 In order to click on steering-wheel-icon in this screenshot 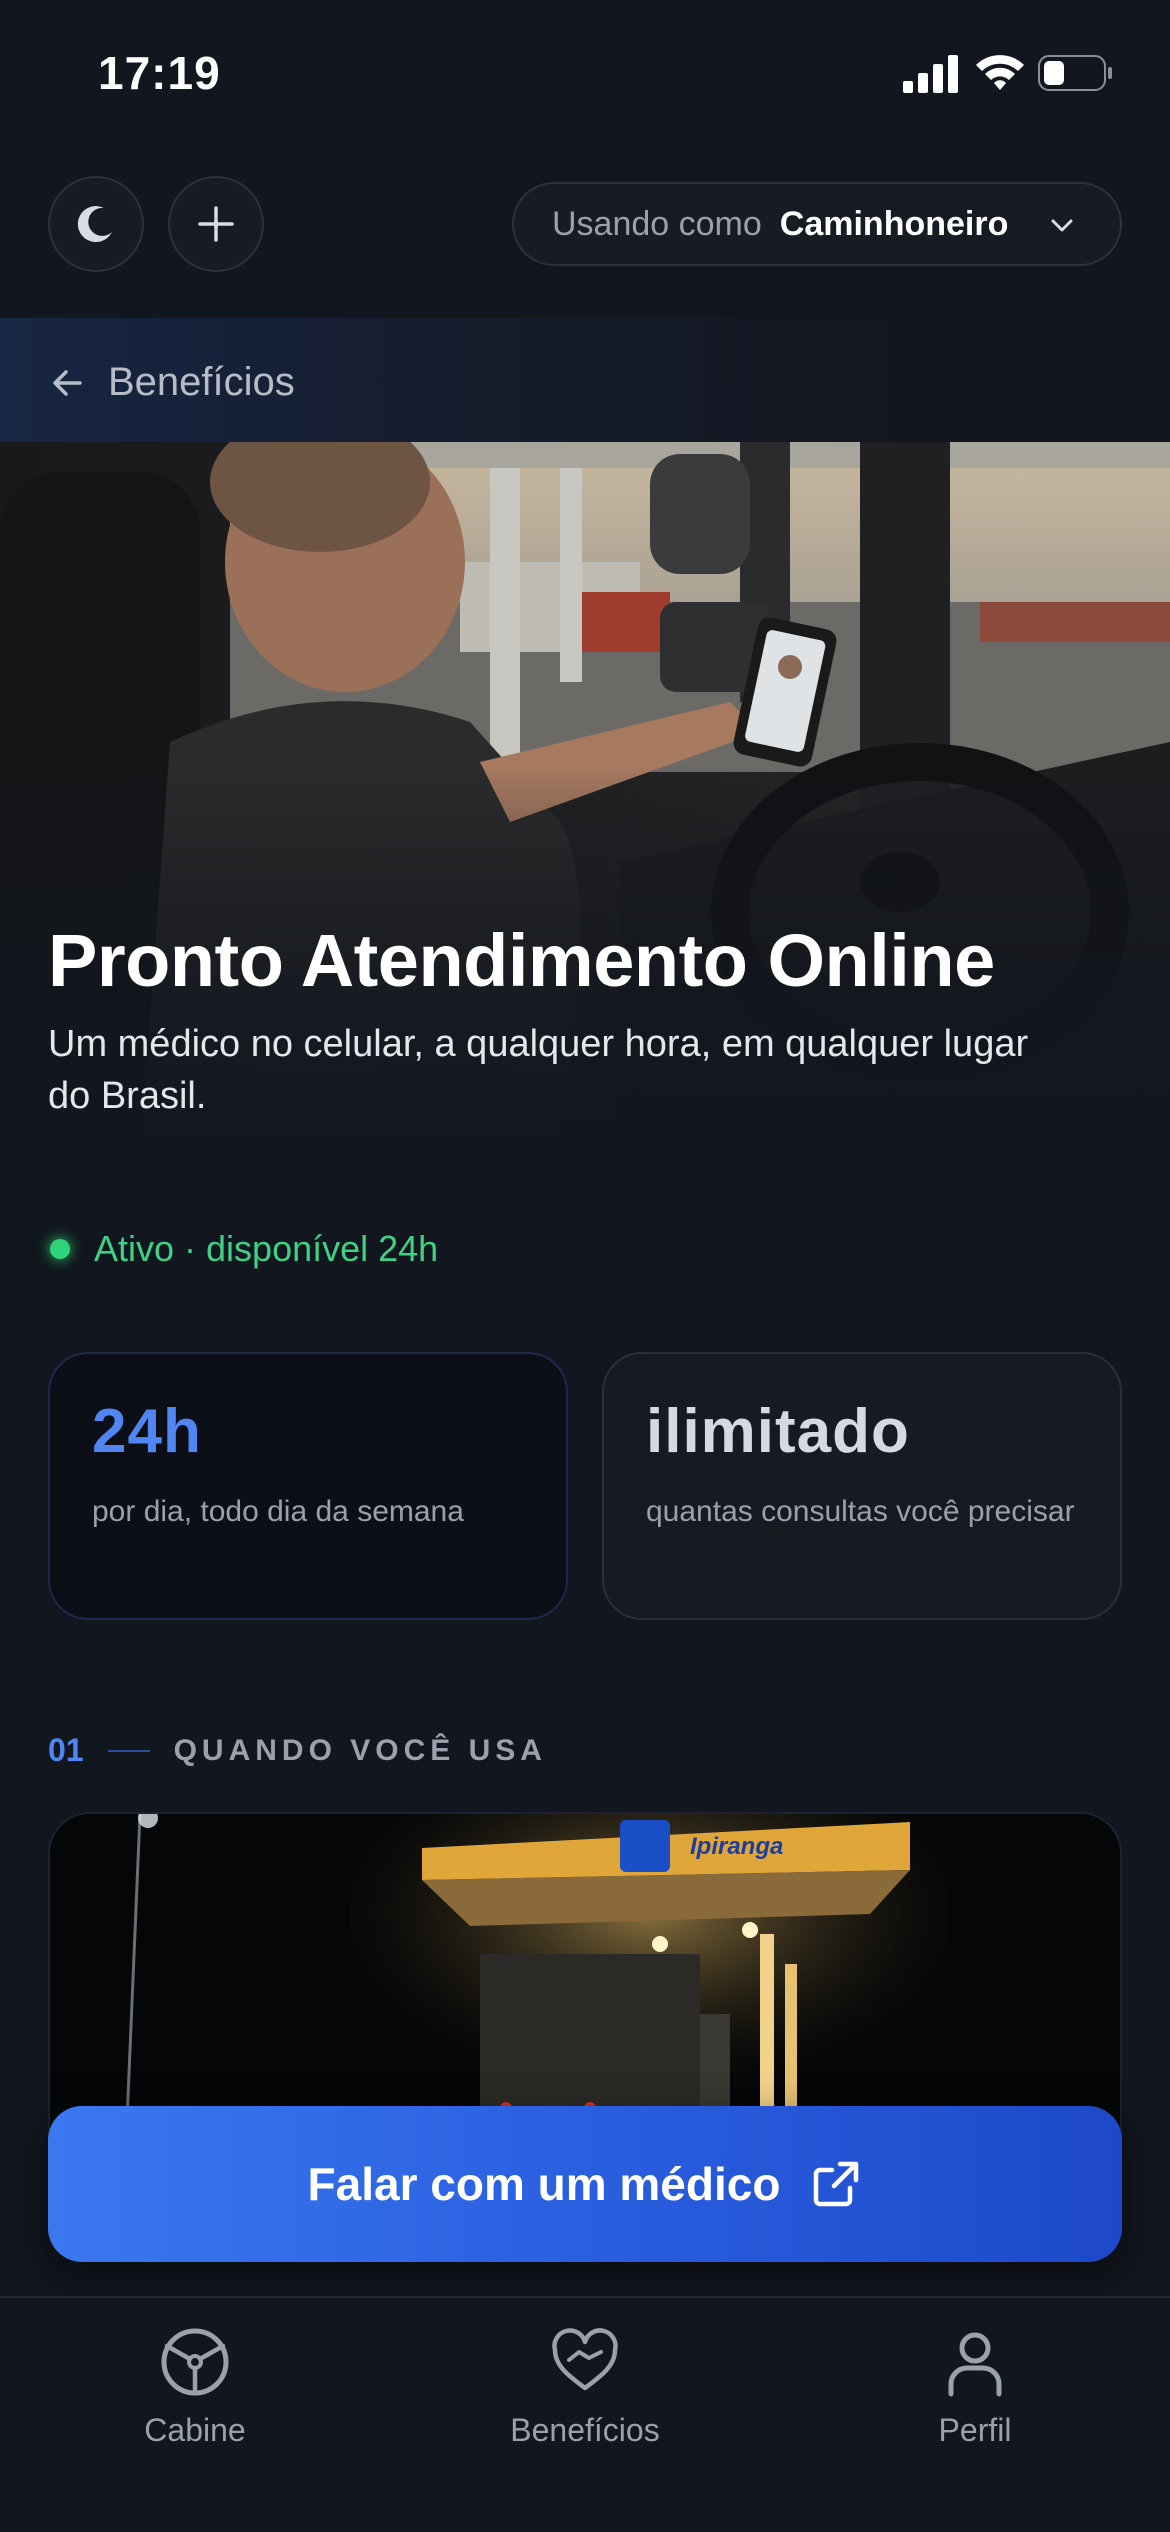, I will do `click(195, 2362)`.